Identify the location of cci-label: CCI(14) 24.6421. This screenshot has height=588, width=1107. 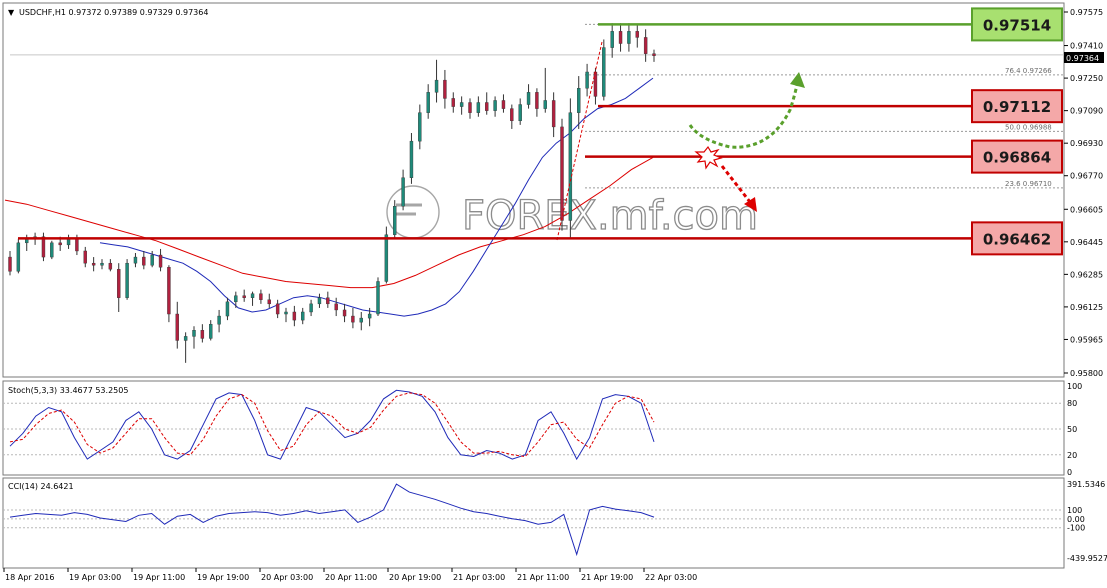
(41, 486).